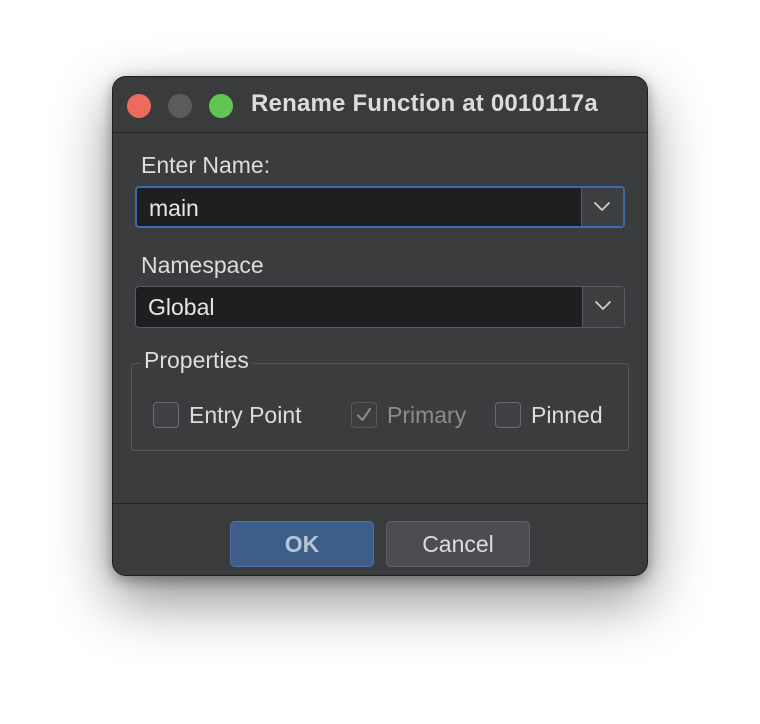 The width and height of the screenshot is (760, 724). What do you see at coordinates (380, 207) in the screenshot?
I see `name-combobox: main` at bounding box center [380, 207].